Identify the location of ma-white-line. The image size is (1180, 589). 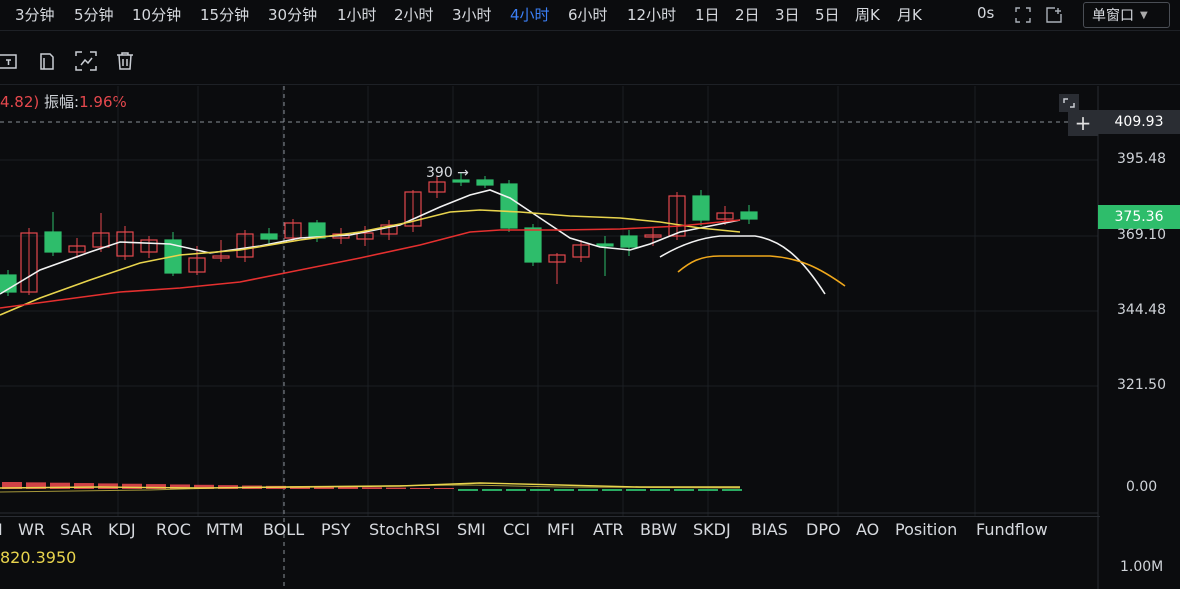
(370, 242).